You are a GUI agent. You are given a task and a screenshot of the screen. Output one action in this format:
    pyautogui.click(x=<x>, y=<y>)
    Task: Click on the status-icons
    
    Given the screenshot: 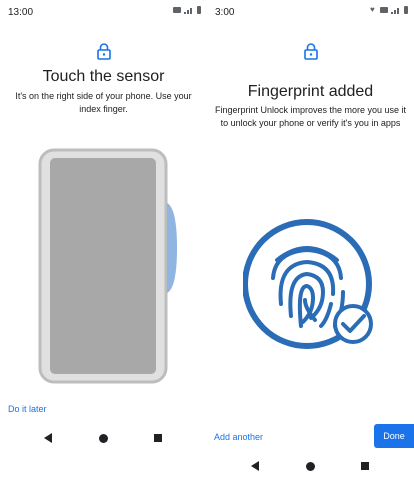 What is the action you would take?
    pyautogui.click(x=187, y=10)
    